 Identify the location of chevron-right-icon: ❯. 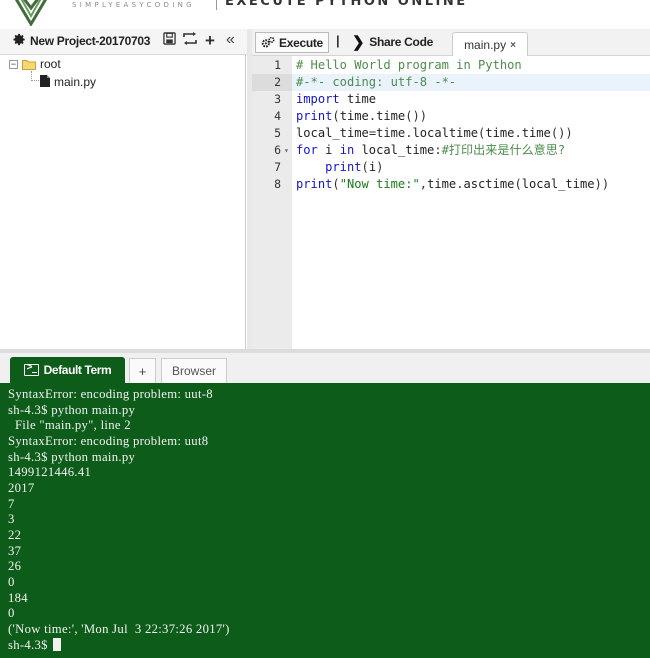
(358, 42).